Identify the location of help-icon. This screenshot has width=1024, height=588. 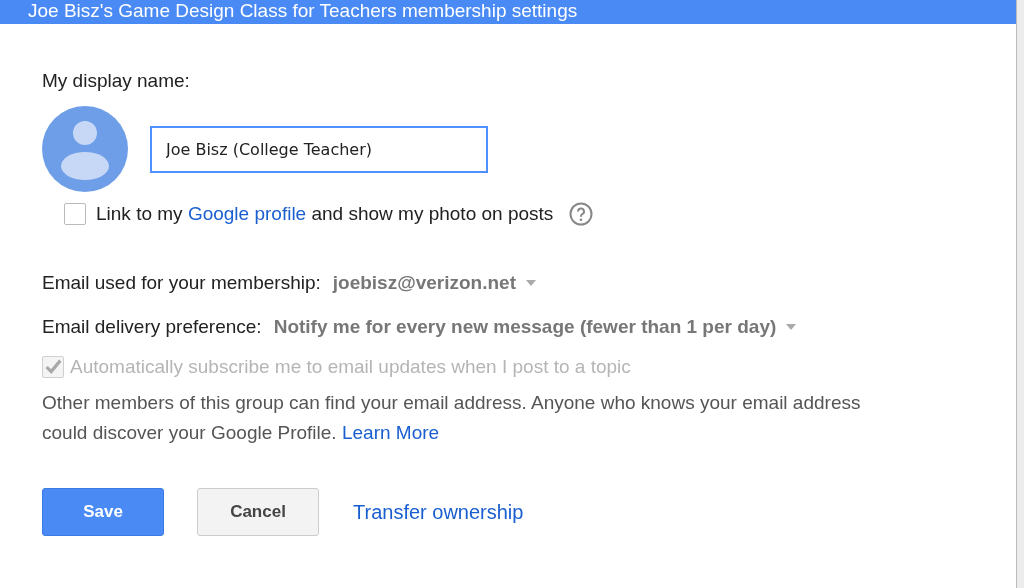
(581, 214).